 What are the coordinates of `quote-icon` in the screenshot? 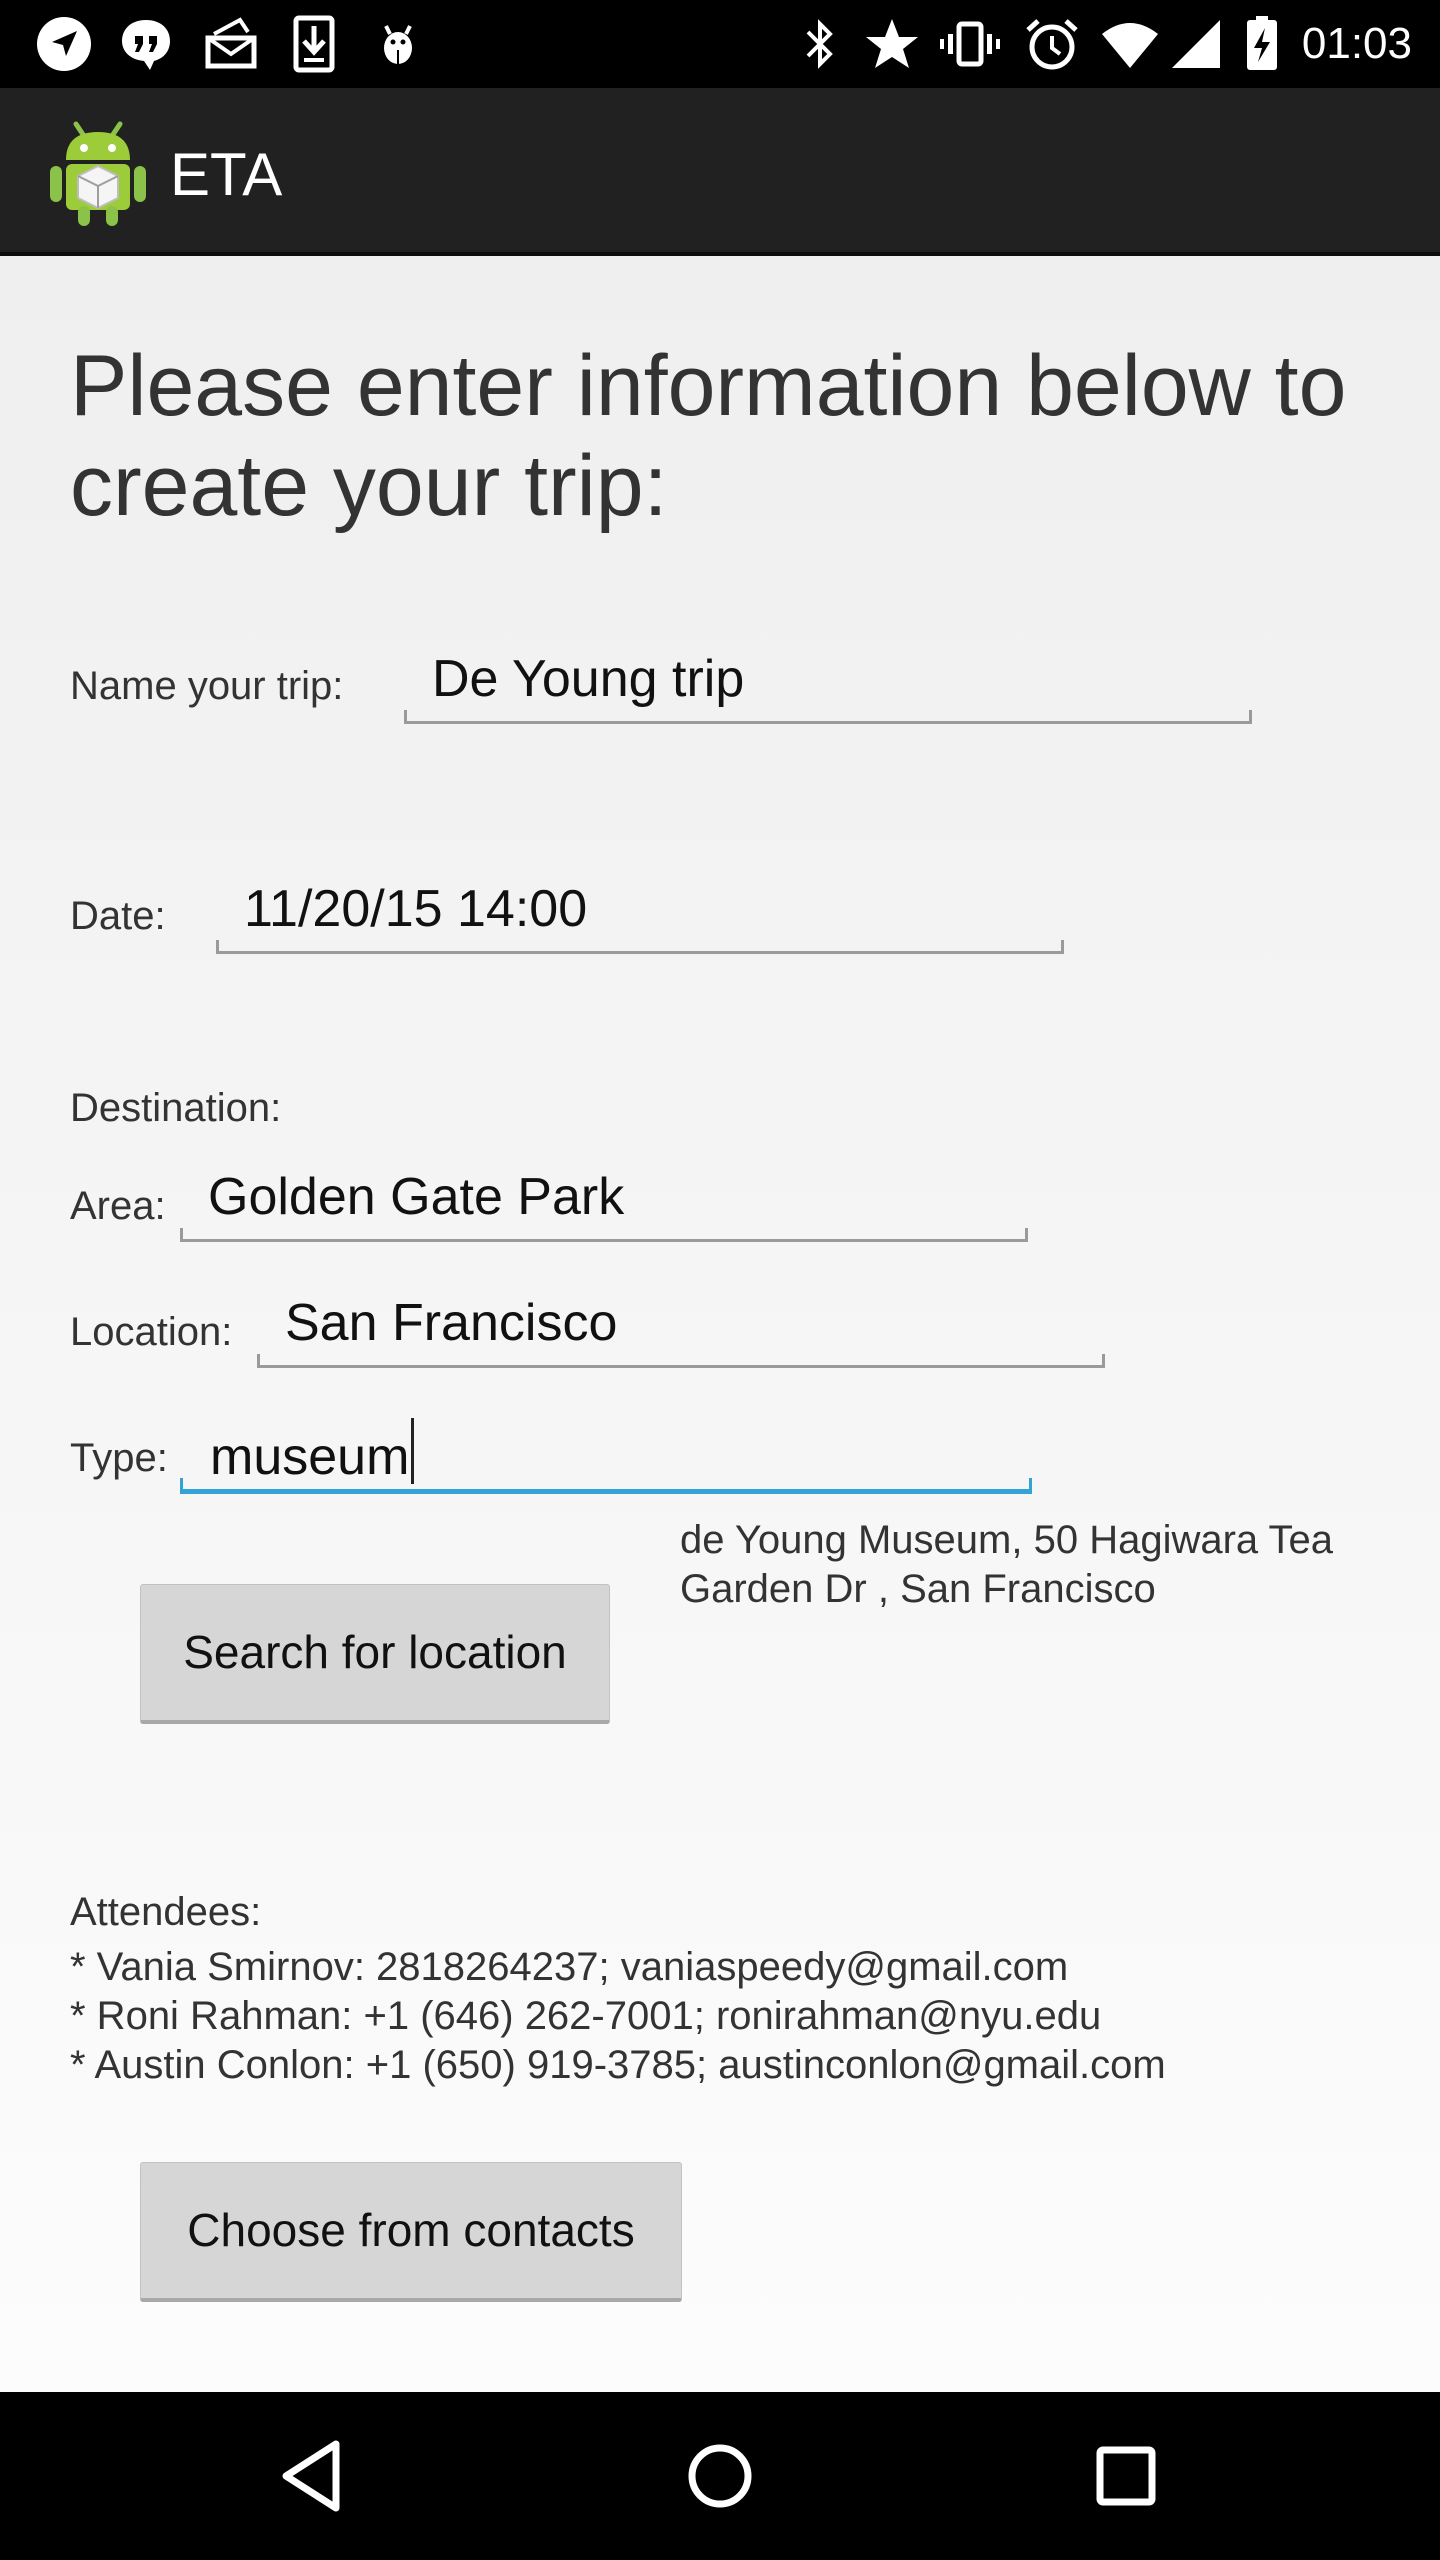 It's located at (146, 45).